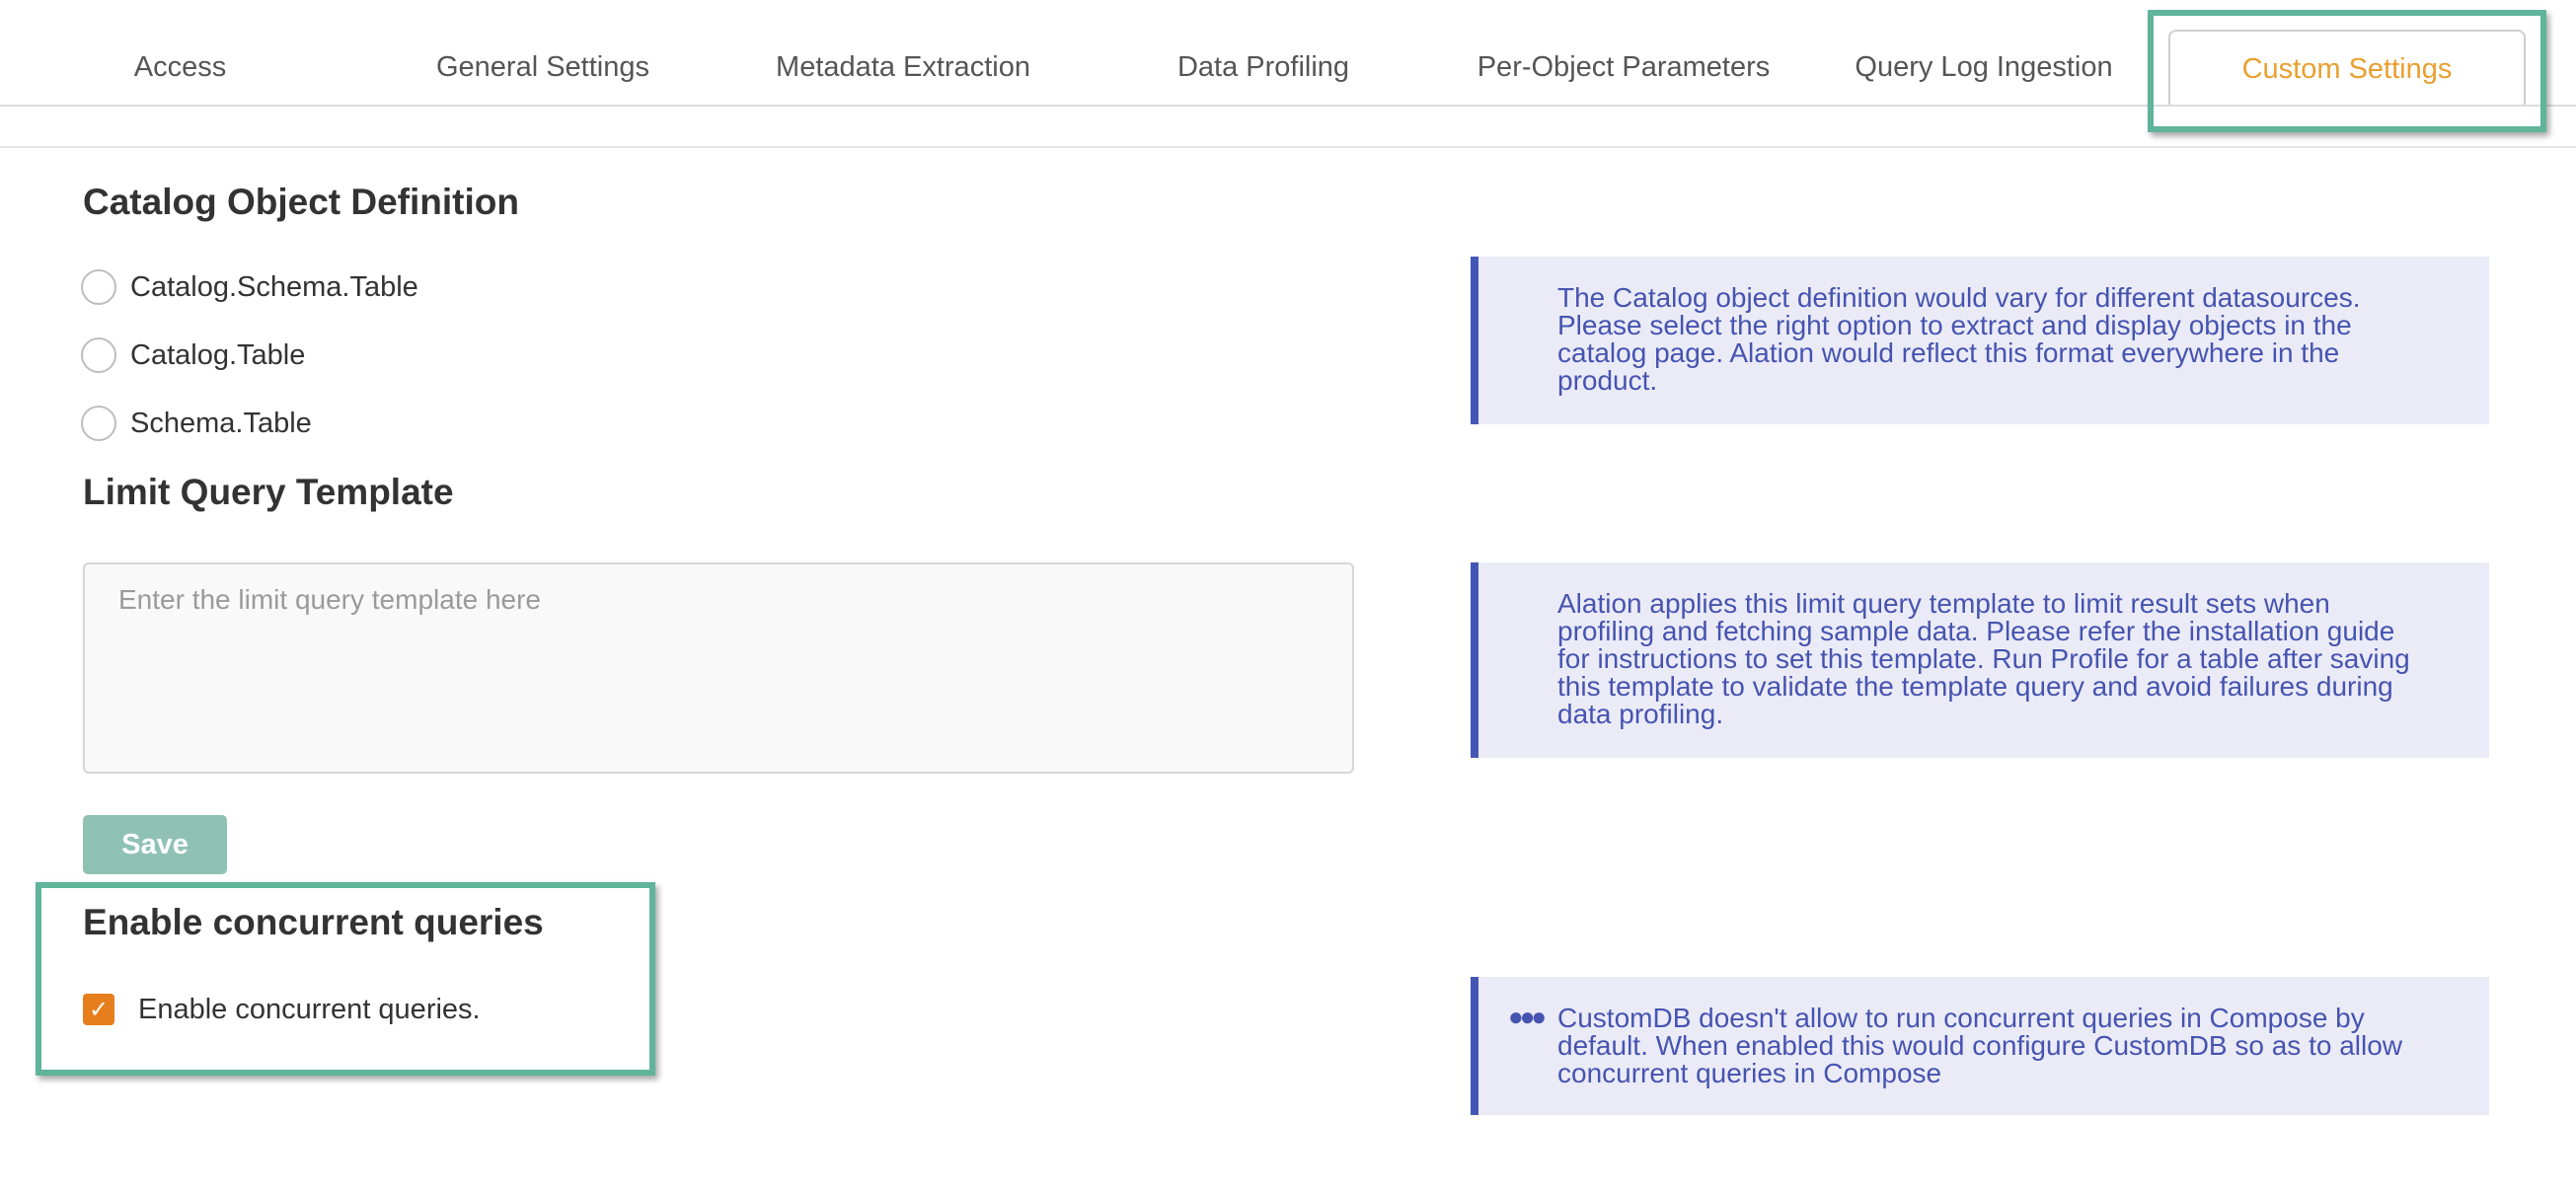  I want to click on save-button: Save, so click(155, 844).